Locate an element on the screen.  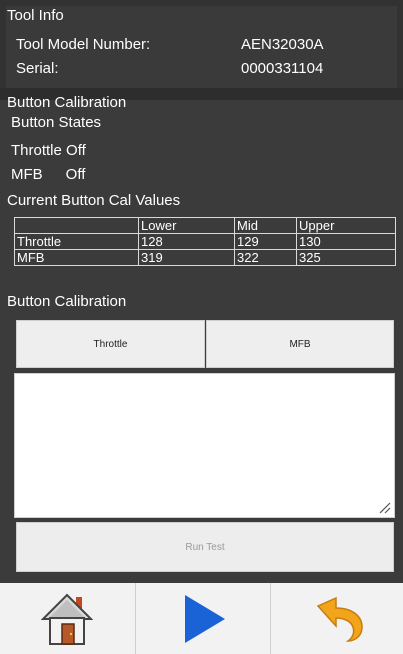
table-row: MFB 319 322 325 is located at coordinates (205, 257).